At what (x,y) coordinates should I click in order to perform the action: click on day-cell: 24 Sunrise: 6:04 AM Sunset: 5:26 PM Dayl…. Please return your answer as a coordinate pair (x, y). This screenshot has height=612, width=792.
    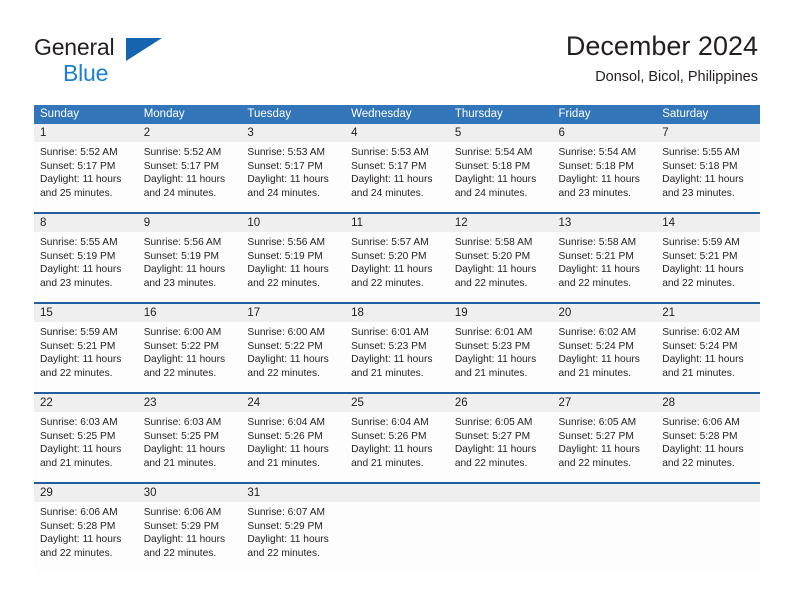
    Looking at the image, I should click on (293, 437).